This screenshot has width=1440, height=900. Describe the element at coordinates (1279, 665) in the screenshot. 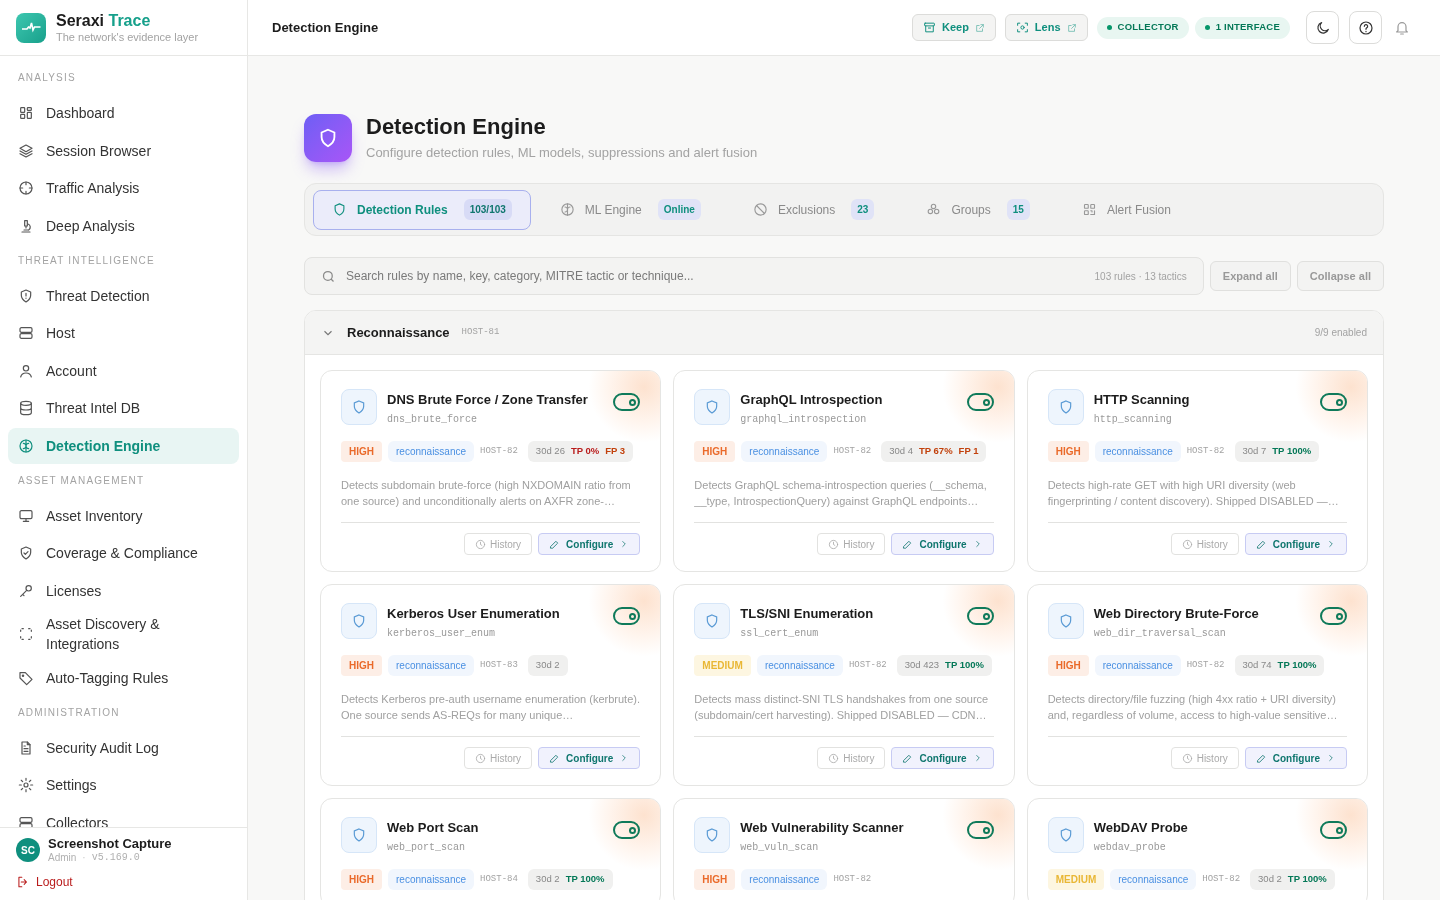

I see `stats-tag: 30d 74 TP 100%` at that location.